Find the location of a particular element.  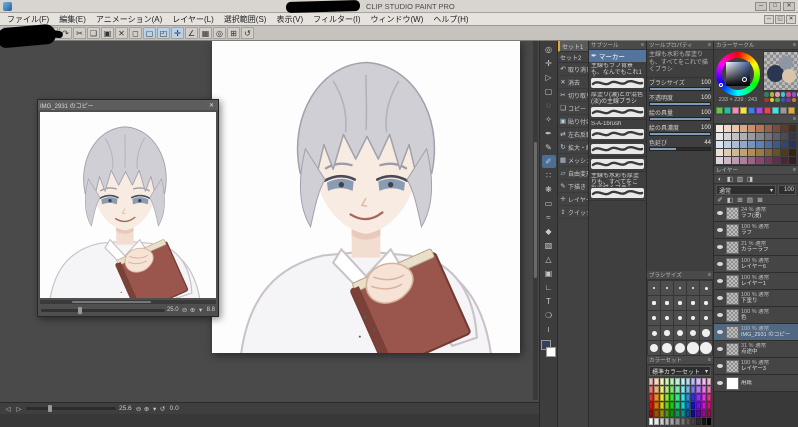

zoom-slider is located at coordinates (103, 310).